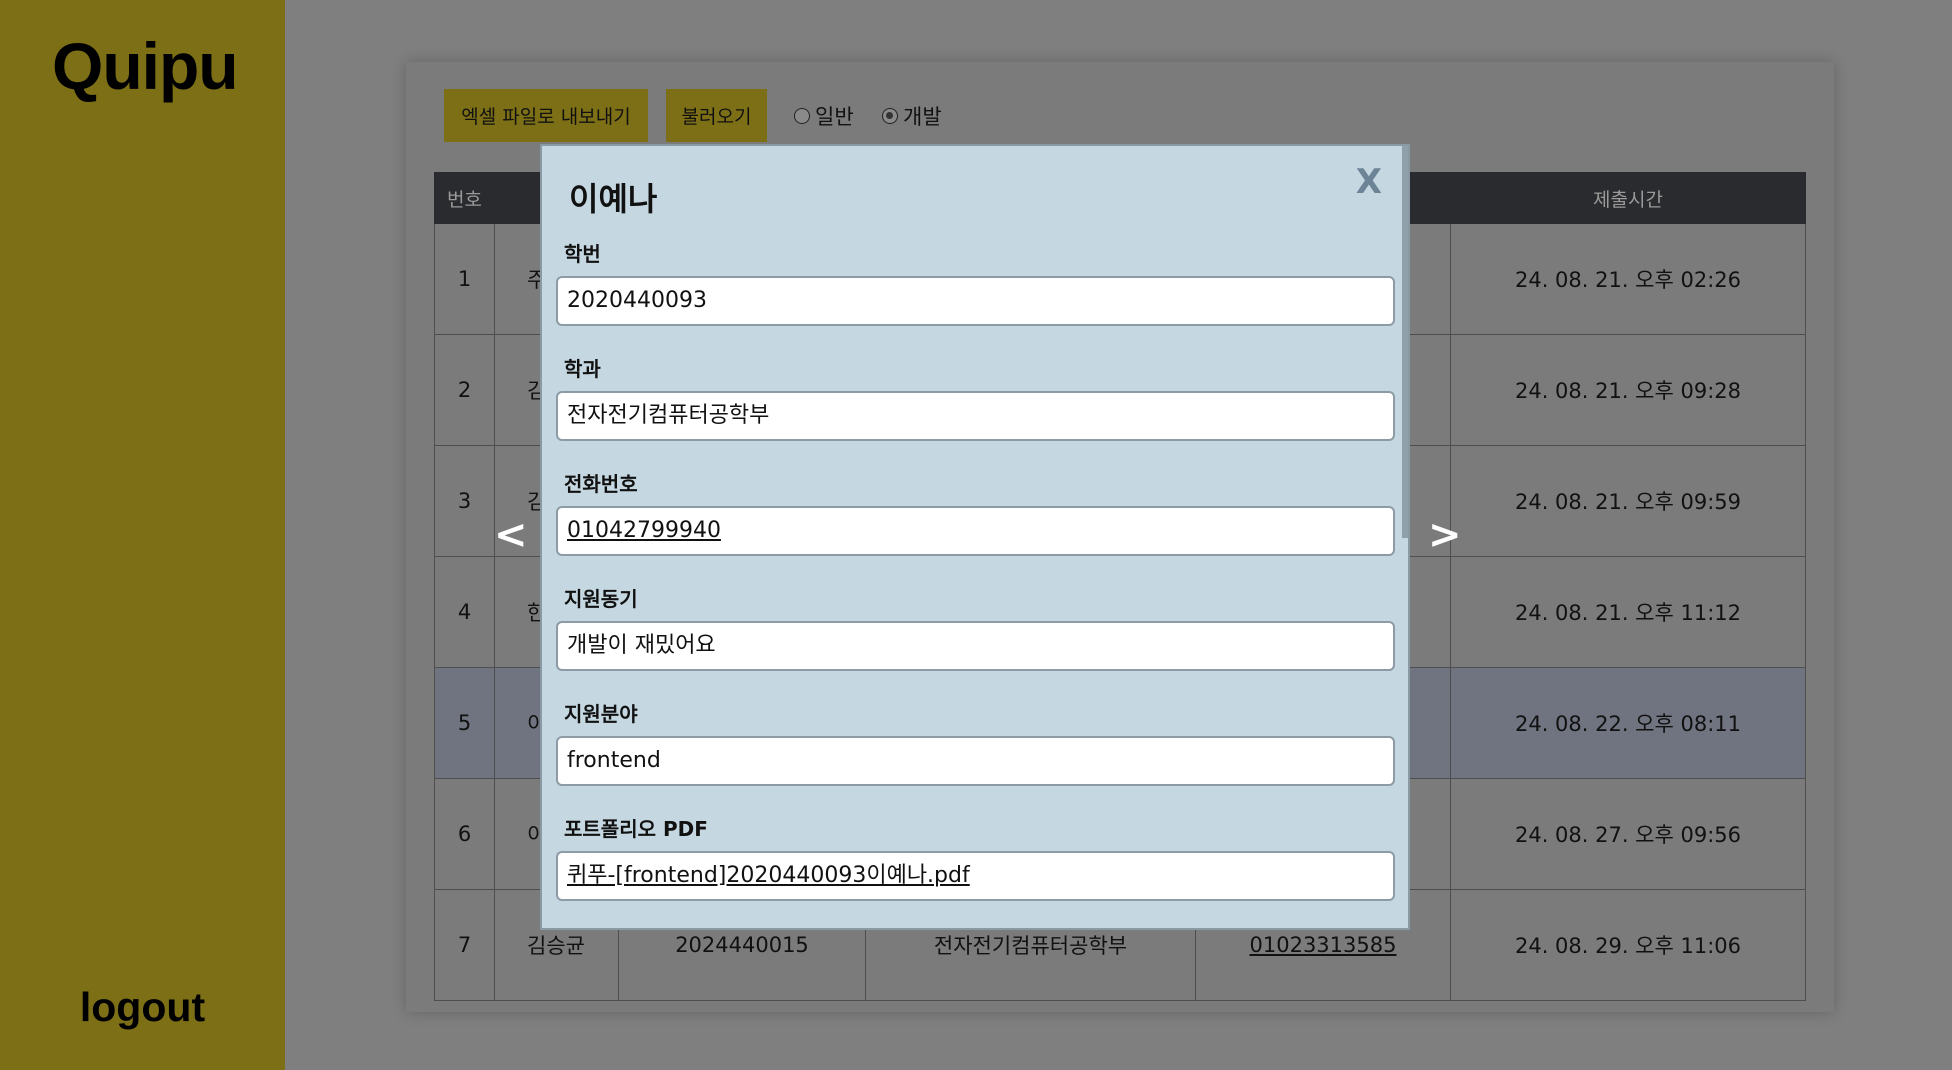  What do you see at coordinates (145, 66) in the screenshot?
I see `brand-logo: Quipu` at bounding box center [145, 66].